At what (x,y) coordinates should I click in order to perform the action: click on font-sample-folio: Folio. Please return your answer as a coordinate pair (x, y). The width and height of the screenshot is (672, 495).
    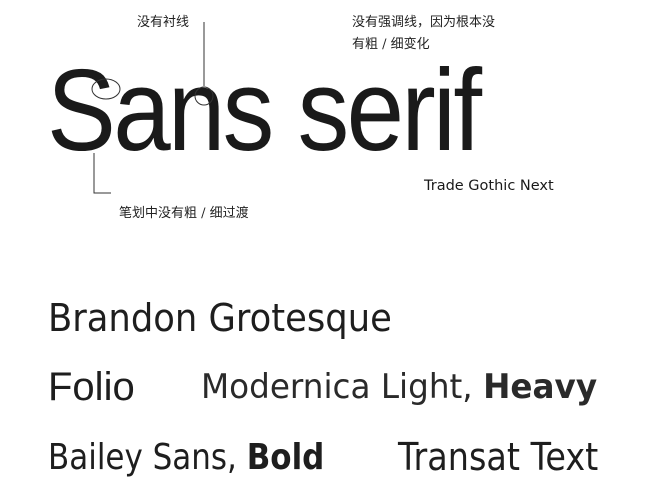
    Looking at the image, I should click on (91, 387).